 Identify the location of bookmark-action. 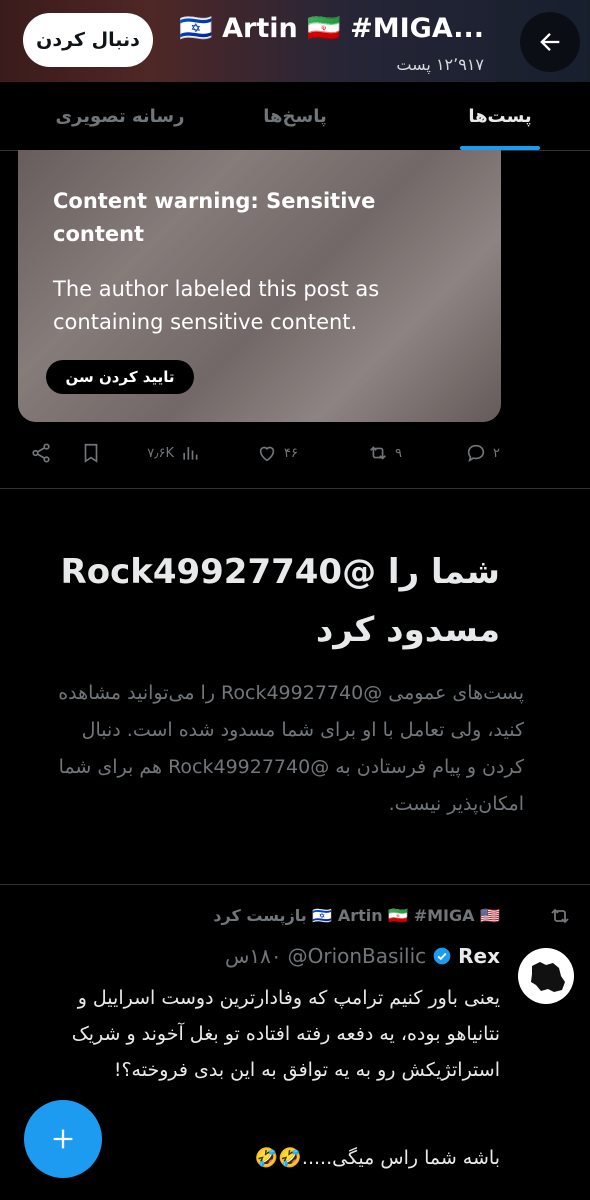
(91, 453).